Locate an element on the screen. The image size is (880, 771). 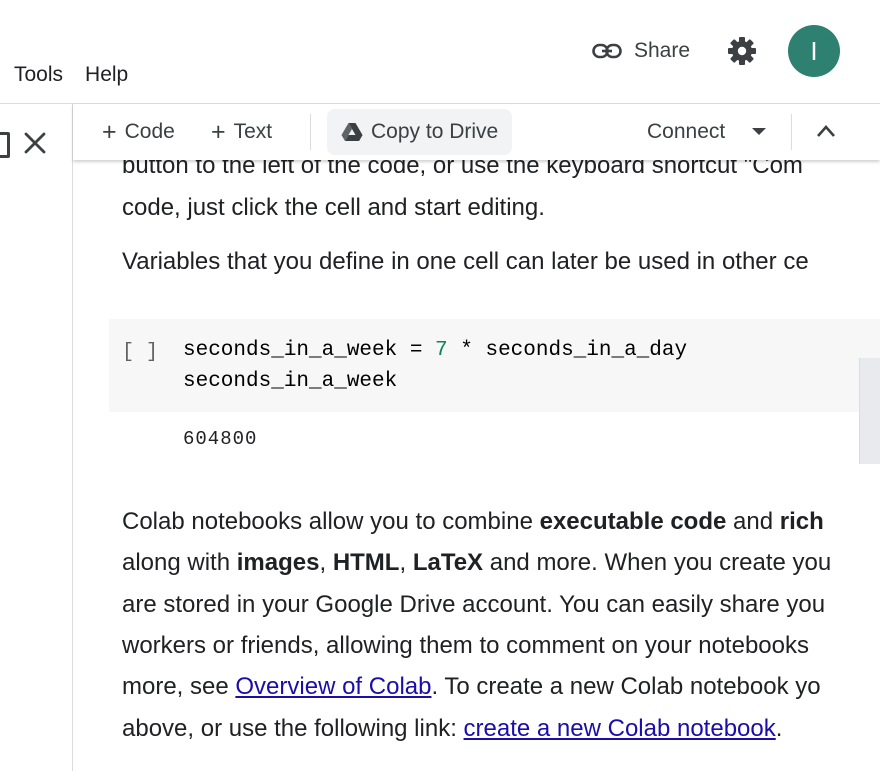
avatar-initial: I is located at coordinates (814, 50).